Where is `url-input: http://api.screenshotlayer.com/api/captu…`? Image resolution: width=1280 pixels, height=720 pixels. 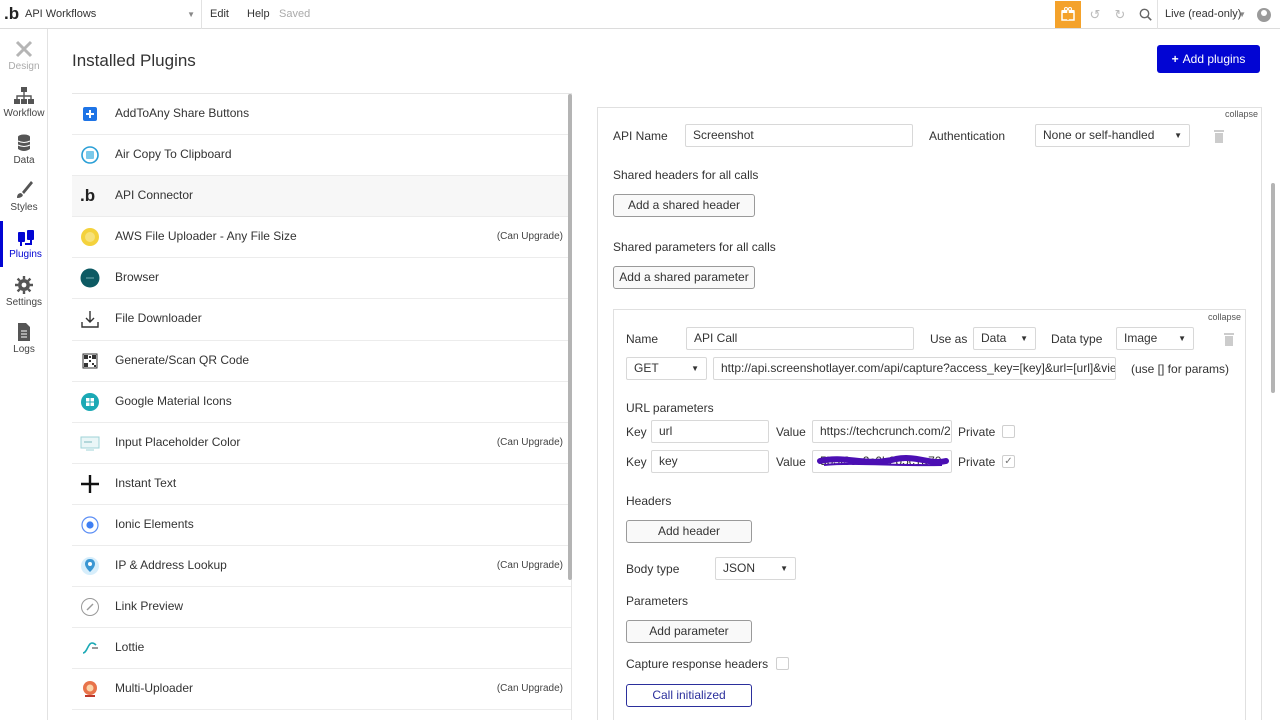
url-input: http://api.screenshotlayer.com/api/captu… is located at coordinates (914, 368).